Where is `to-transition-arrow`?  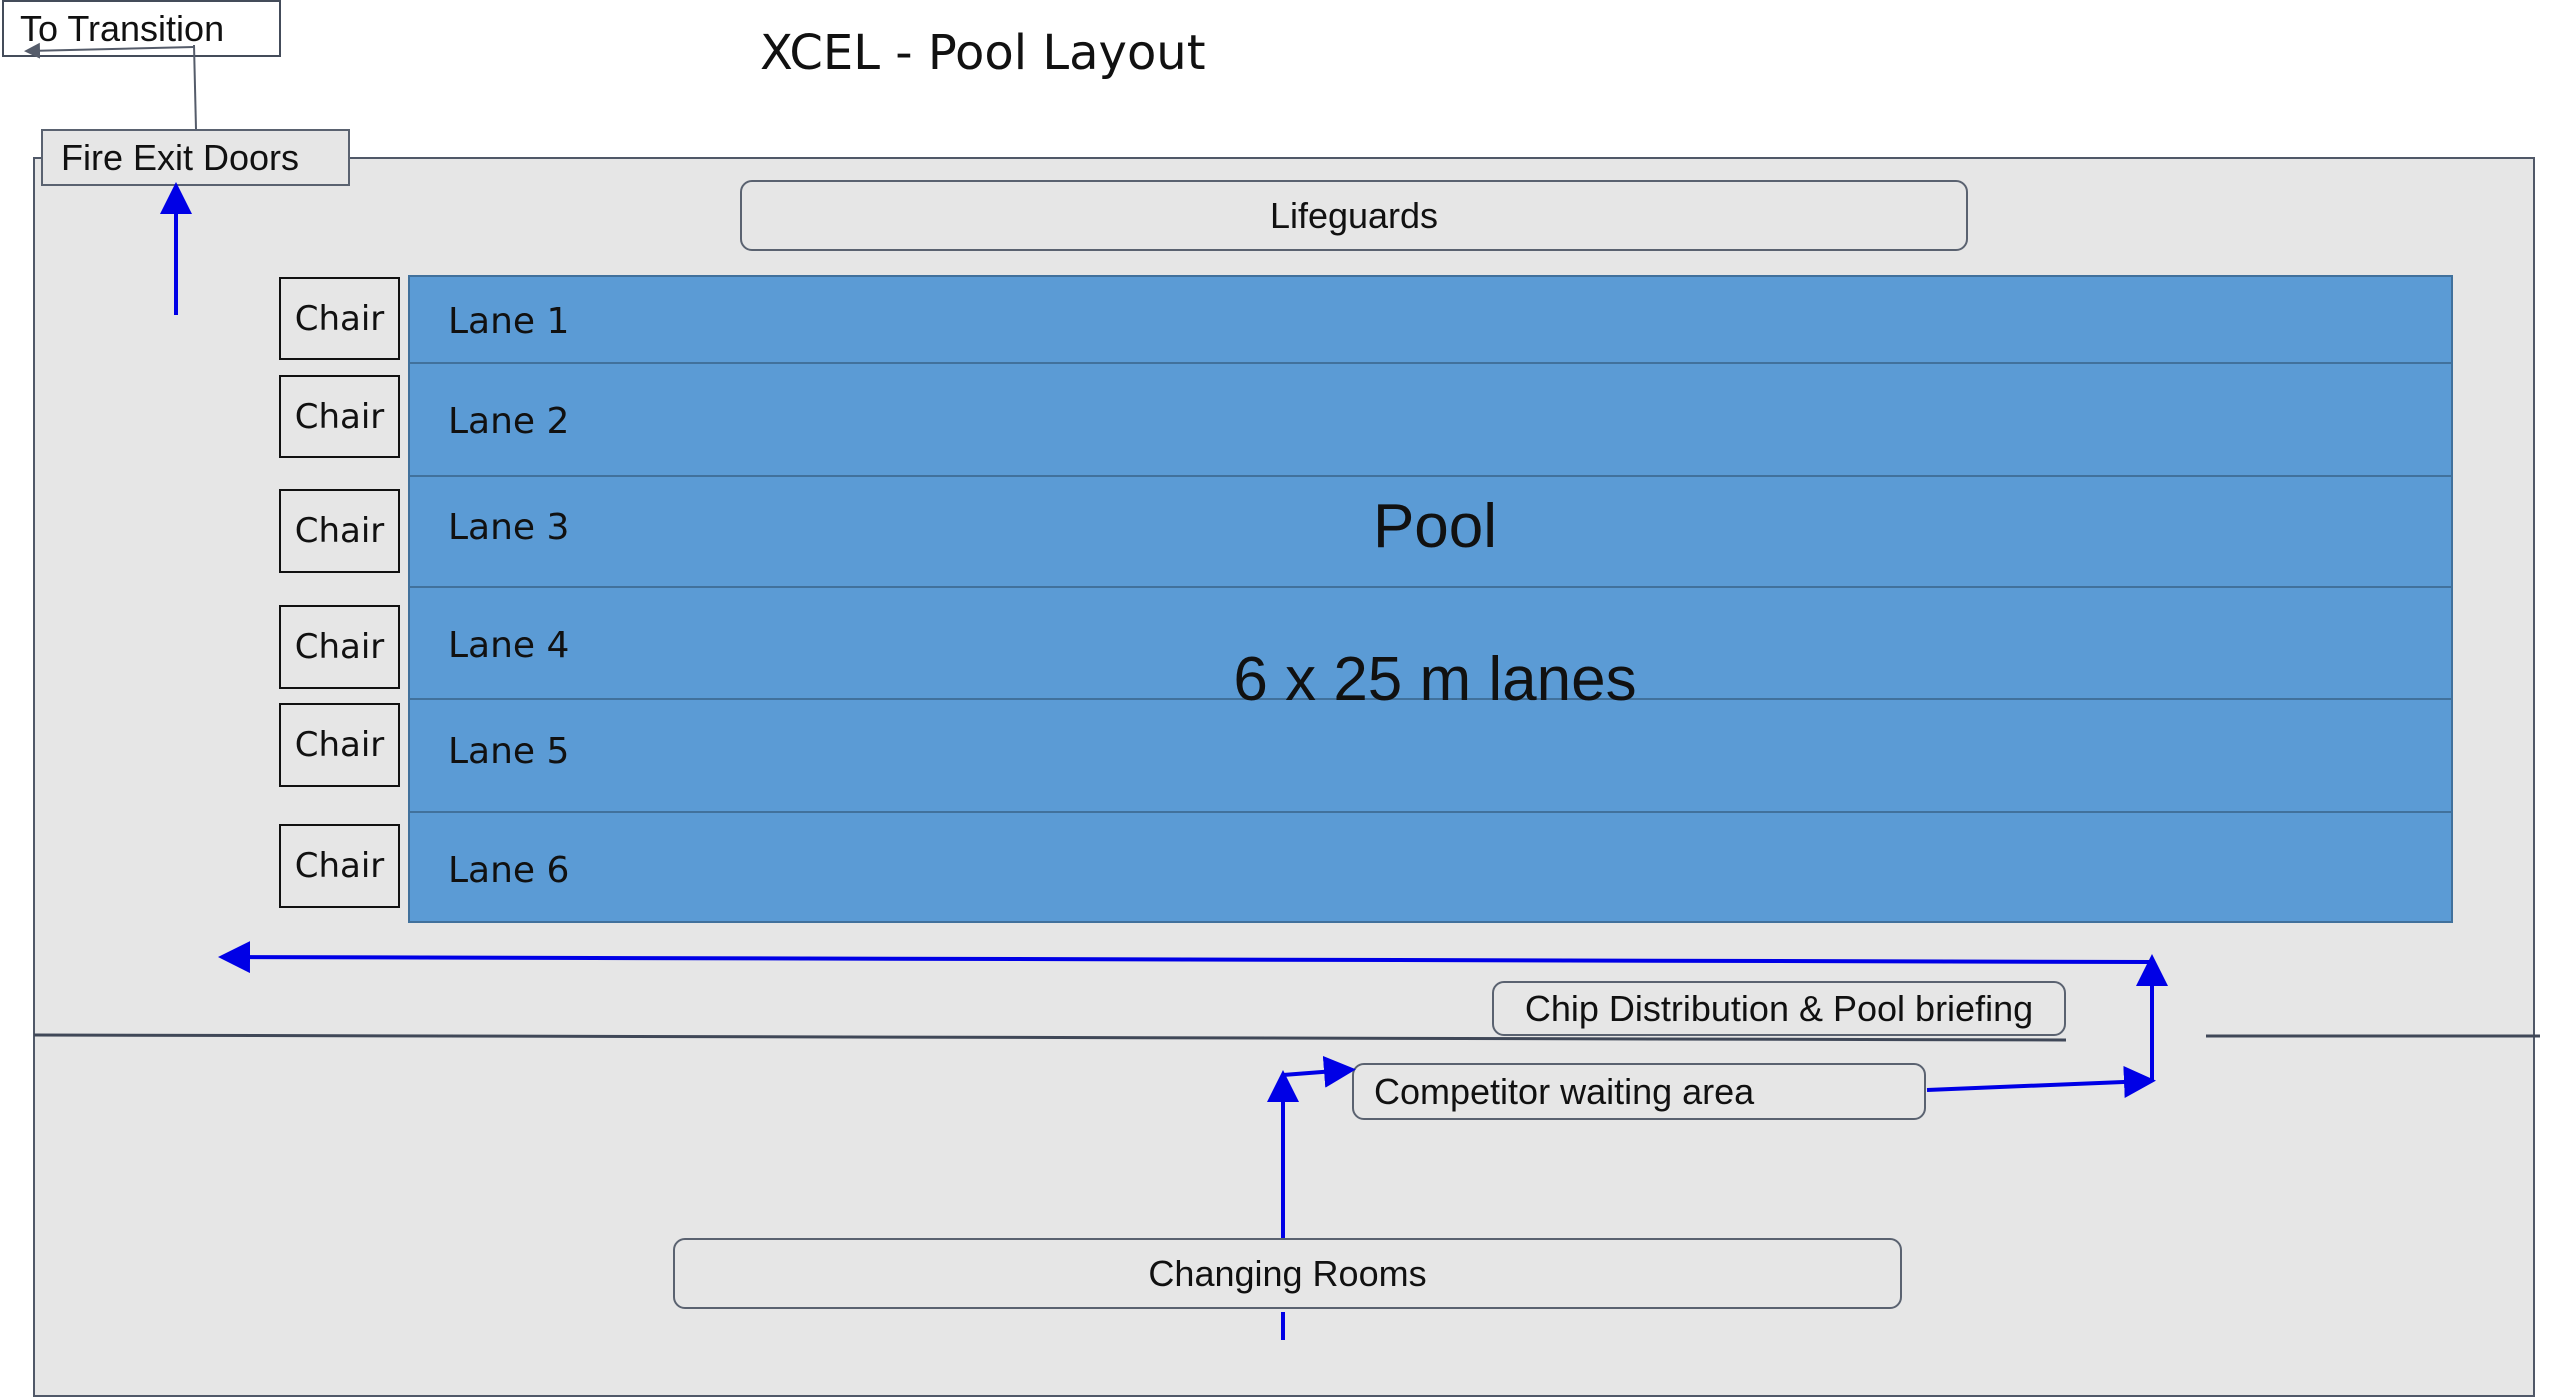
to-transition-arrow is located at coordinates (110, 86).